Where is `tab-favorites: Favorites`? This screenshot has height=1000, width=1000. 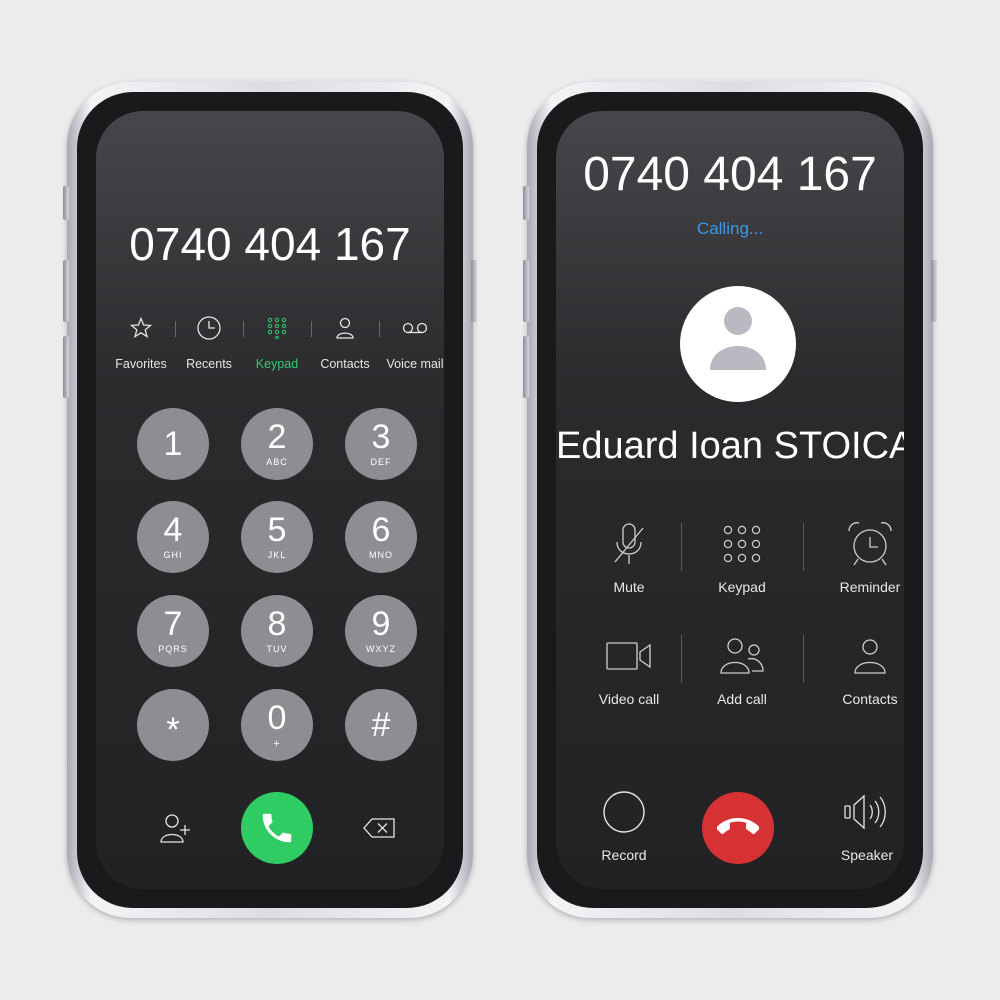 tab-favorites: Favorites is located at coordinates (141, 341).